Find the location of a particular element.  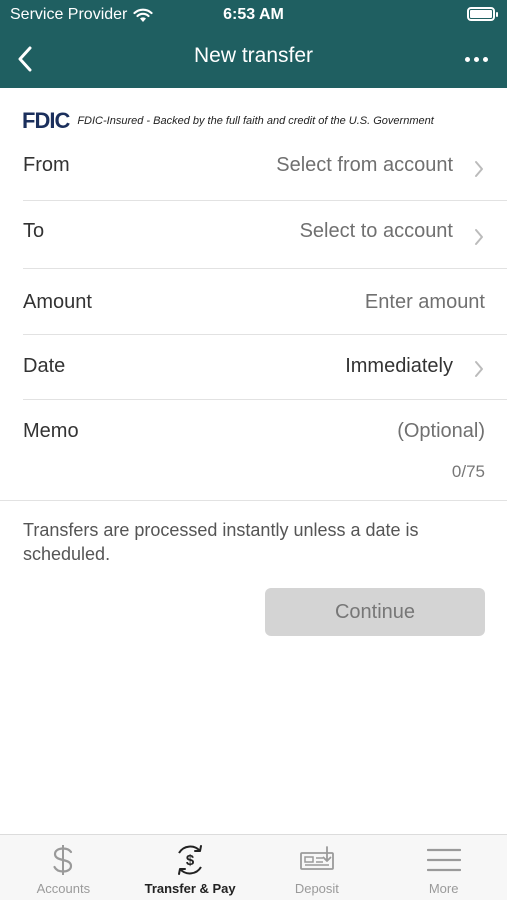

status-bar: Service Provider 6:53 AM is located at coordinates (253, 15).